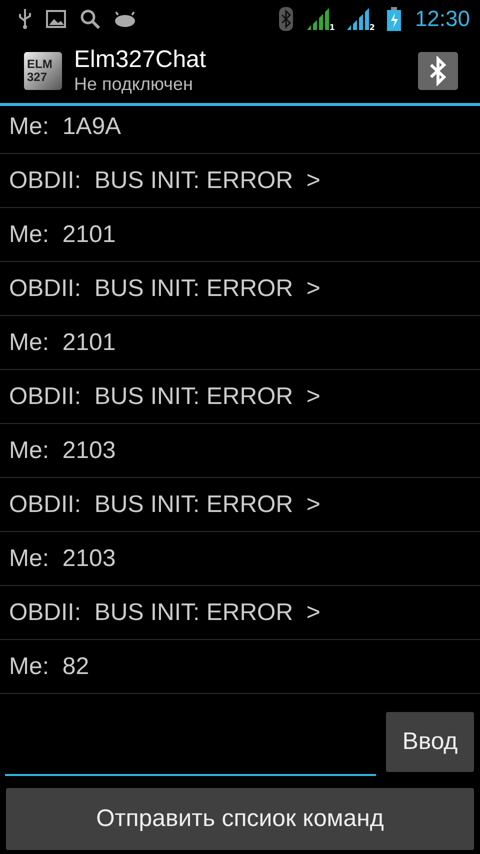 This screenshot has height=854, width=480. What do you see at coordinates (37, 77) in the screenshot?
I see `logo-text: 327` at bounding box center [37, 77].